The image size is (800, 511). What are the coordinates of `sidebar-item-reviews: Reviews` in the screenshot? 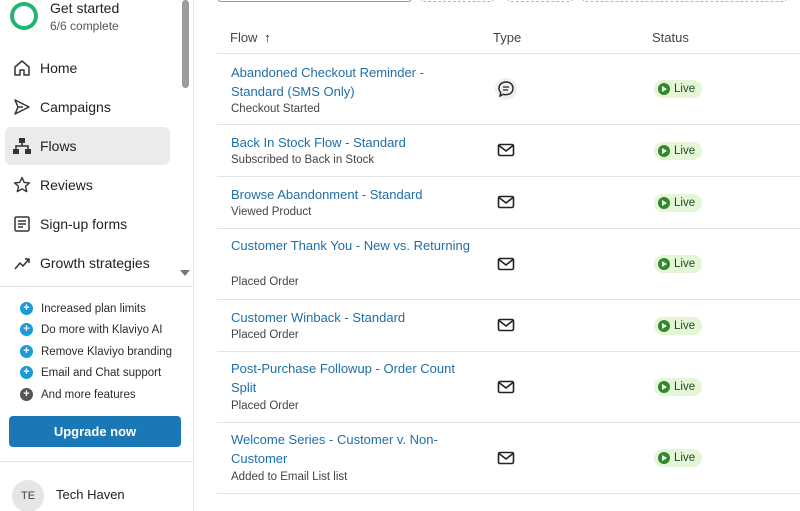 It's located at (87, 185).